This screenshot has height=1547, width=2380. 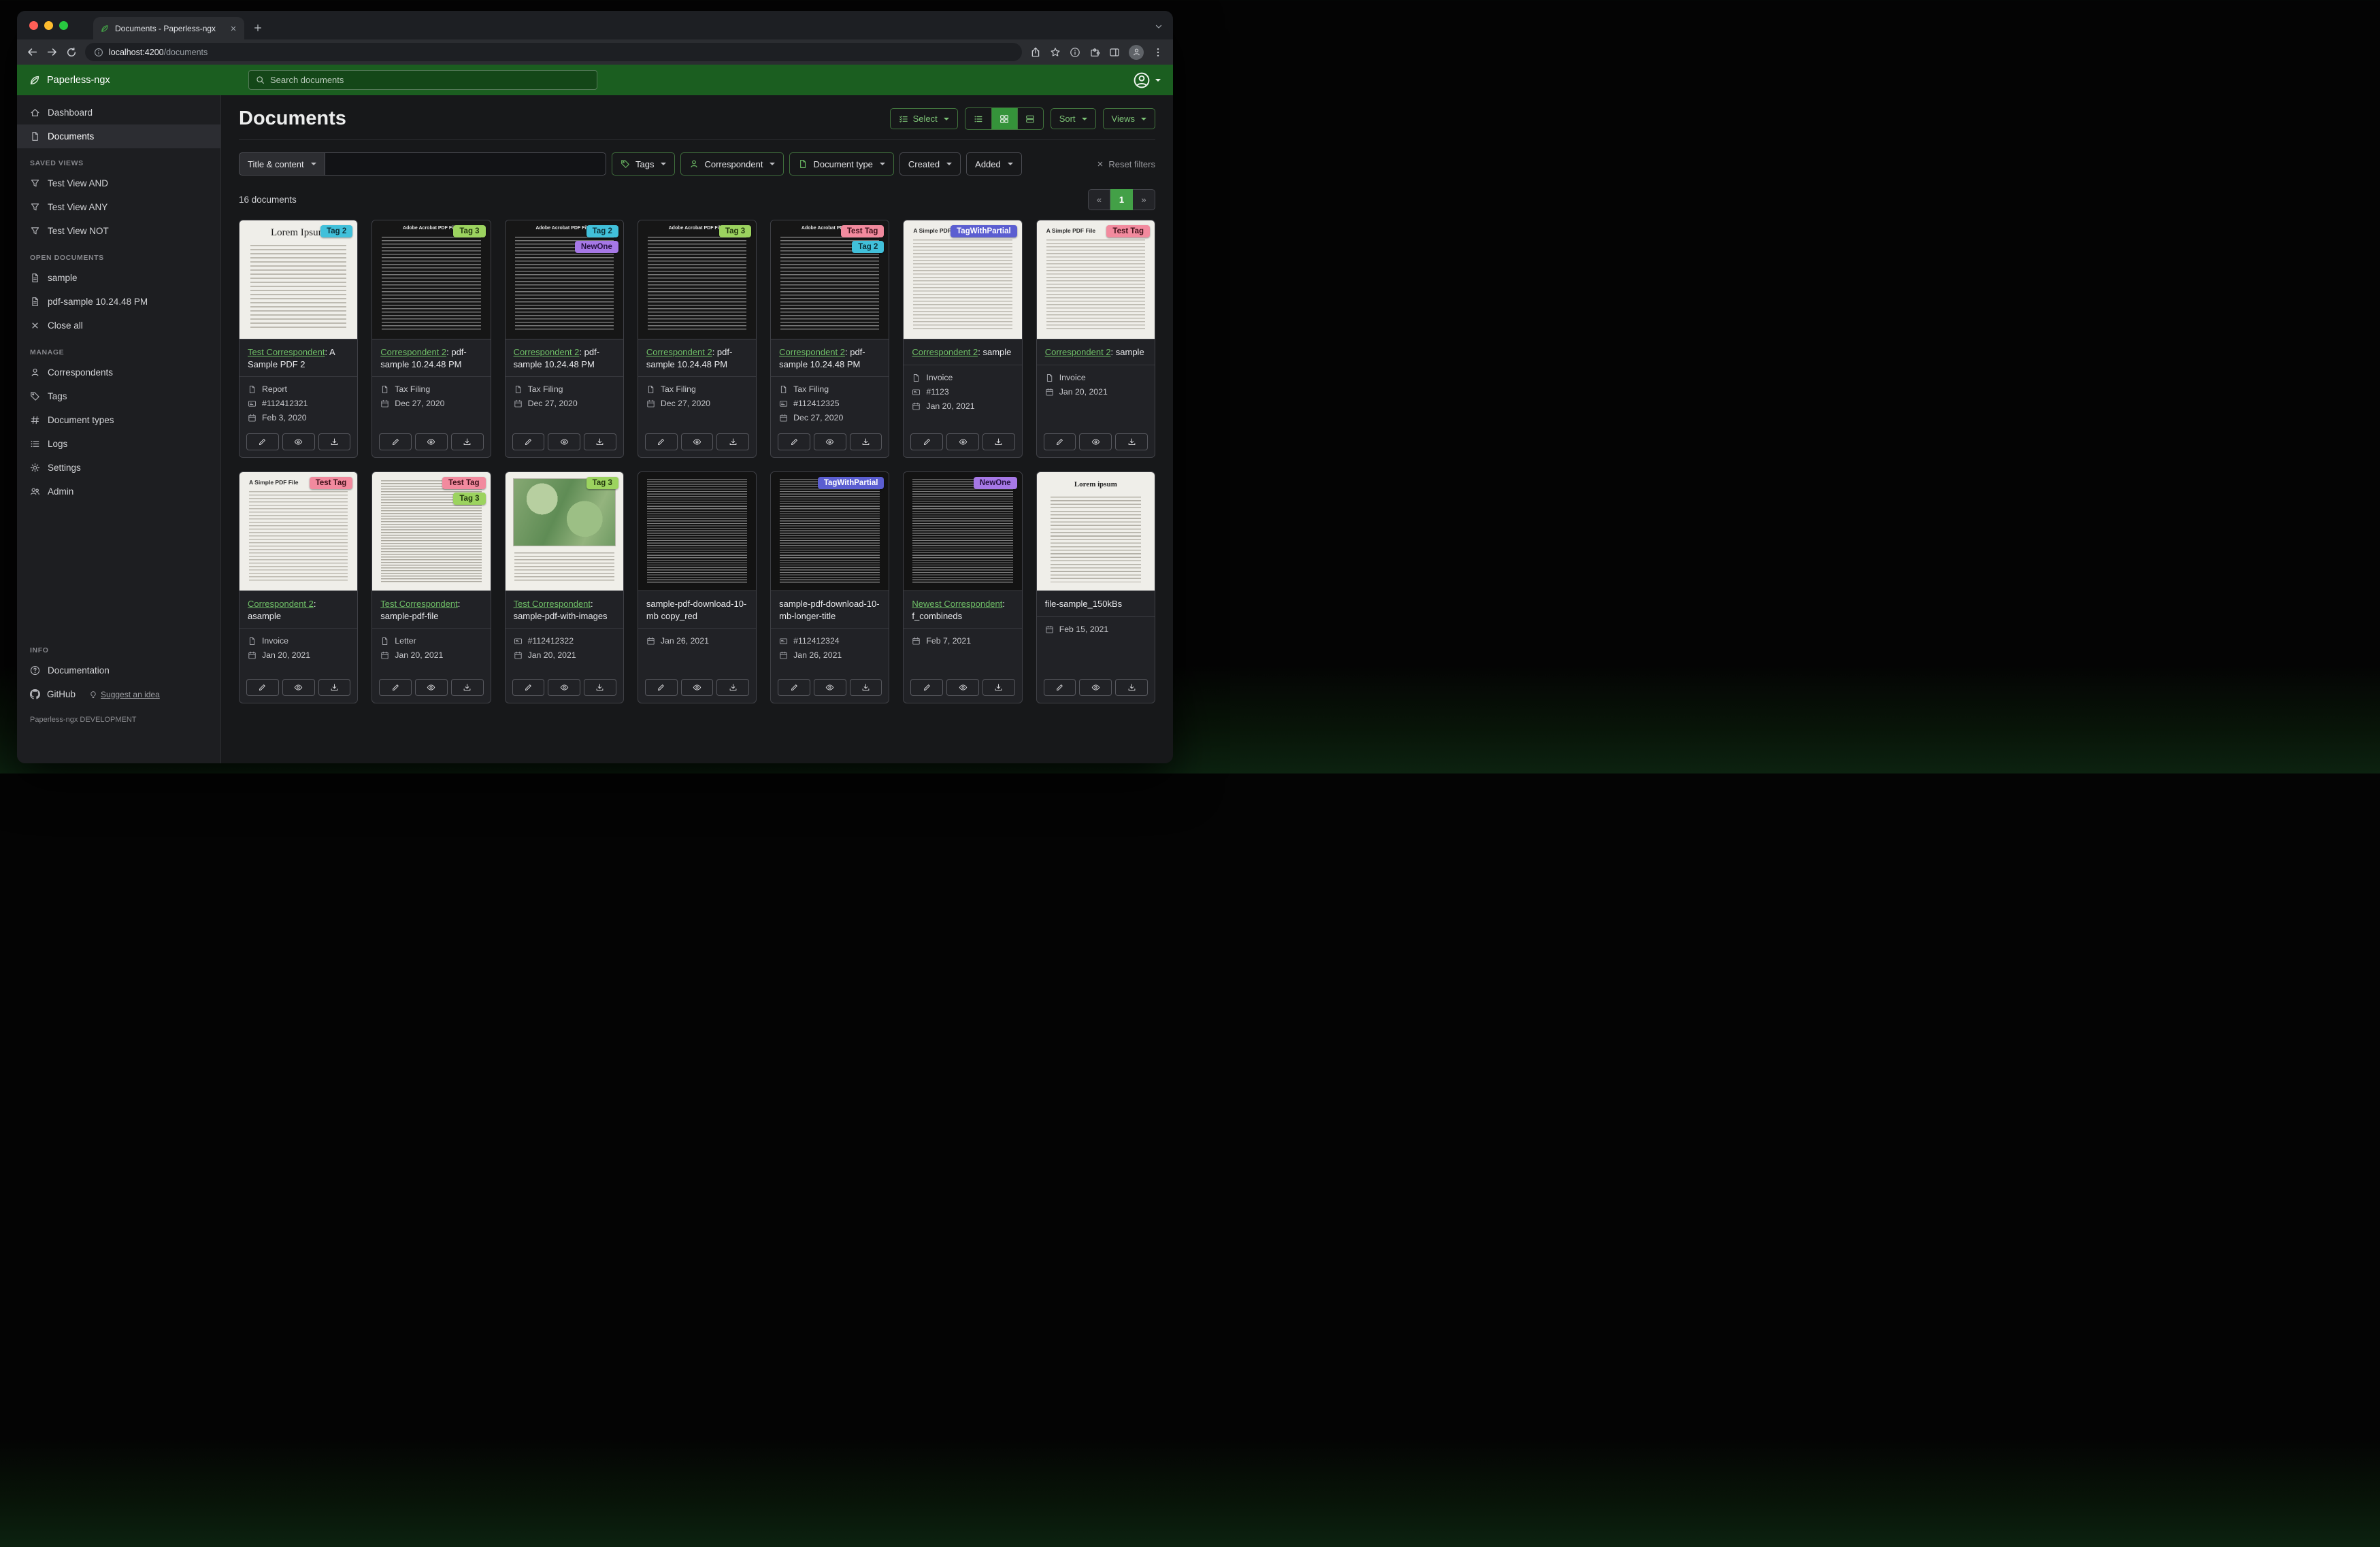 I want to click on user-menu, so click(x=1147, y=80).